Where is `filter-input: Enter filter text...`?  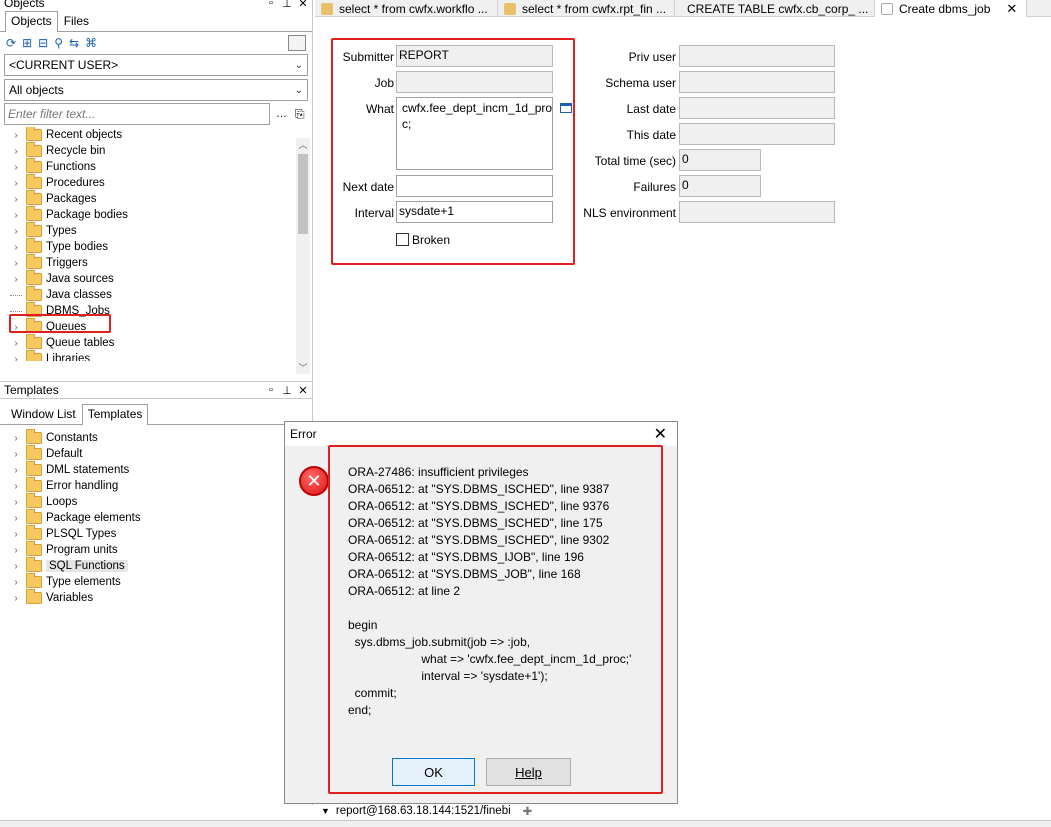 filter-input: Enter filter text... is located at coordinates (137, 114).